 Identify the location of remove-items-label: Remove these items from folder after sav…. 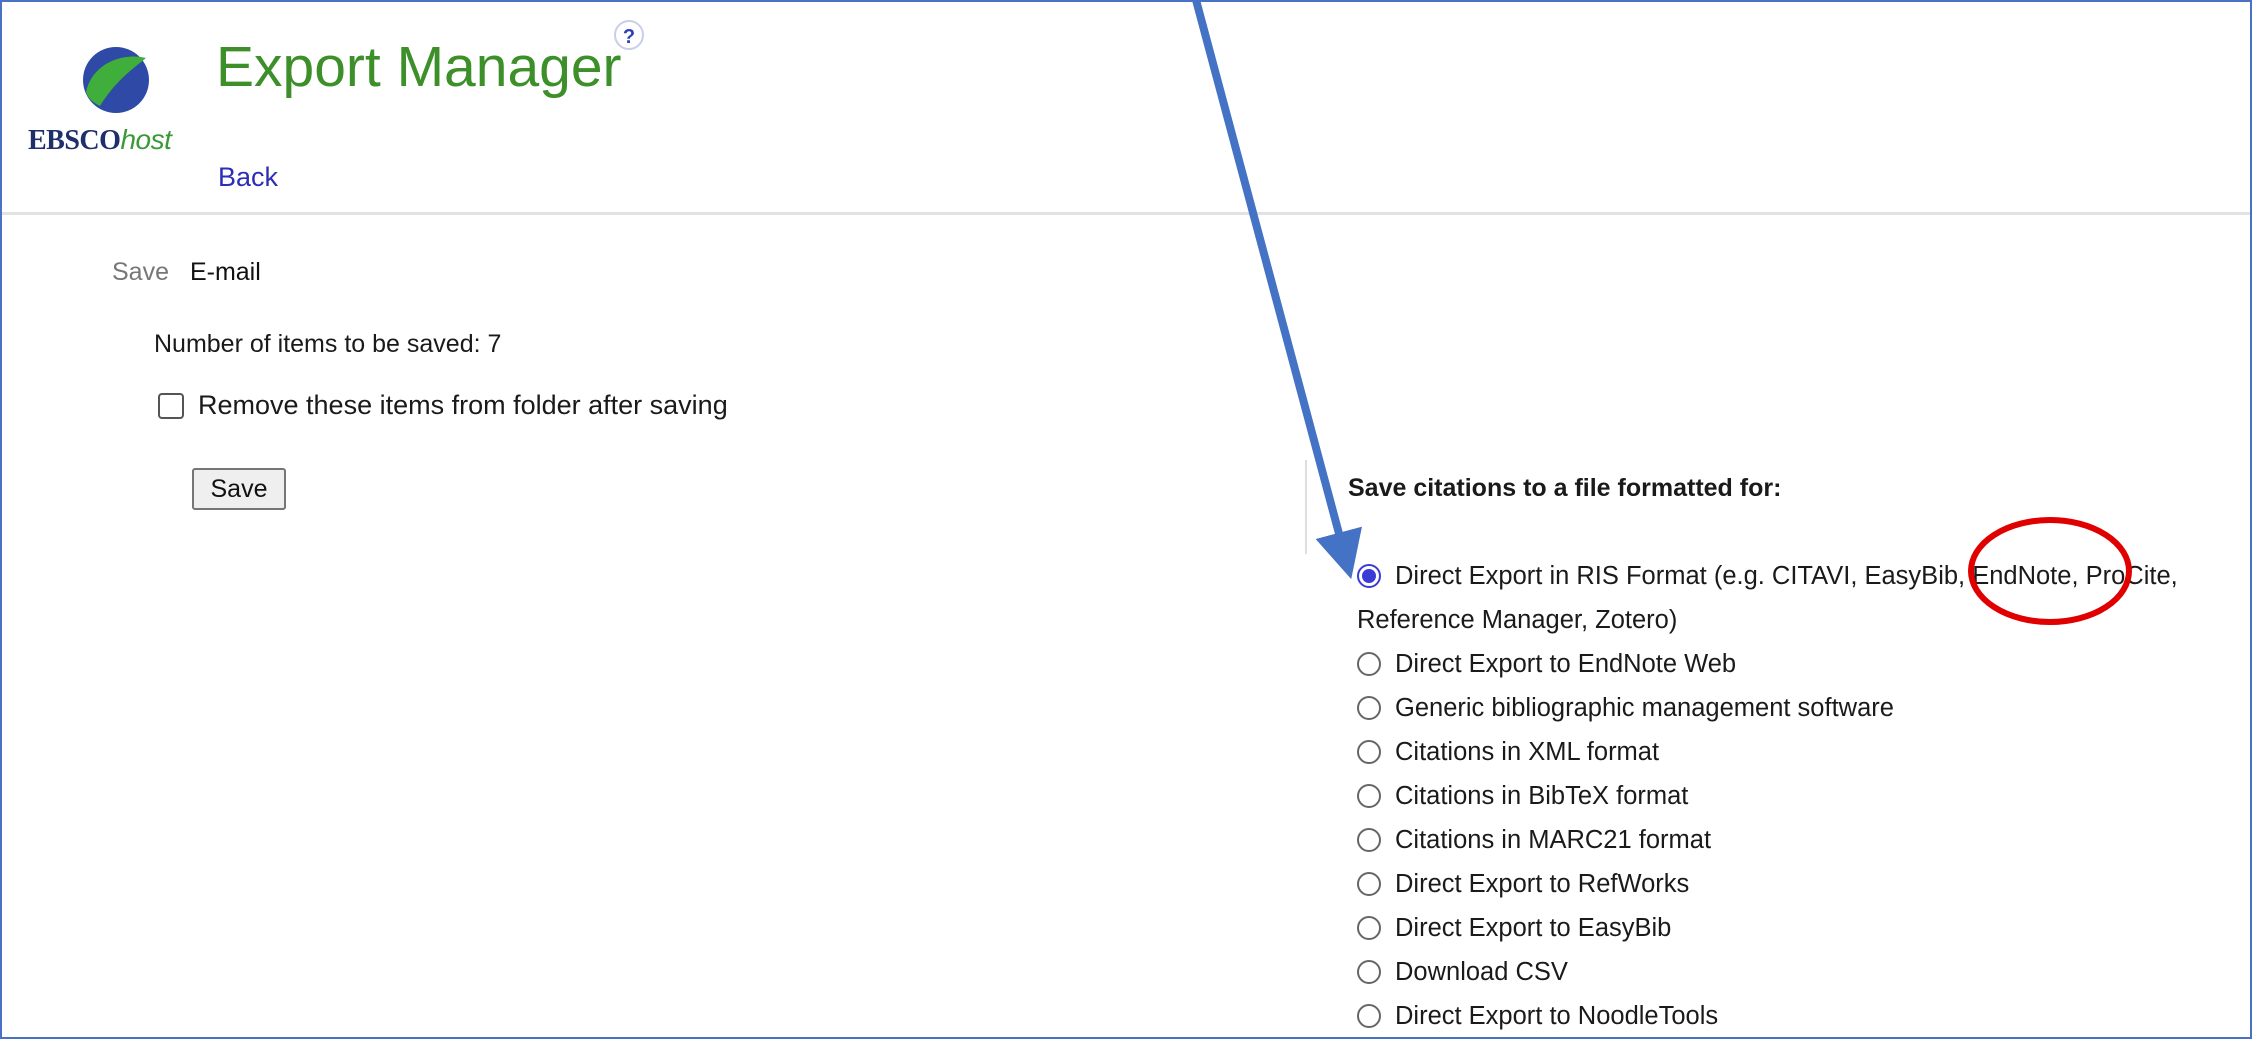
(463, 405).